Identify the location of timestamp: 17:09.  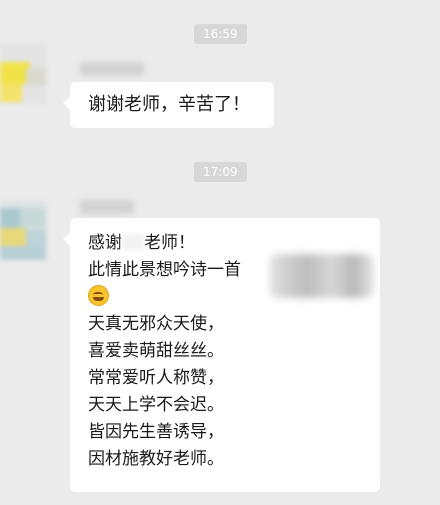
(220, 172).